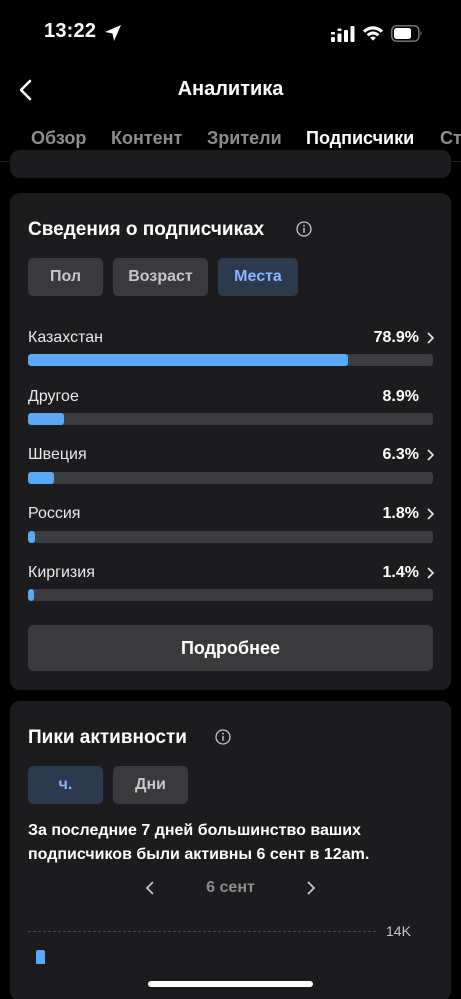 This screenshot has height=999, width=461. Describe the element at coordinates (160, 277) in the screenshot. I see `segment-age: Возраст` at that location.